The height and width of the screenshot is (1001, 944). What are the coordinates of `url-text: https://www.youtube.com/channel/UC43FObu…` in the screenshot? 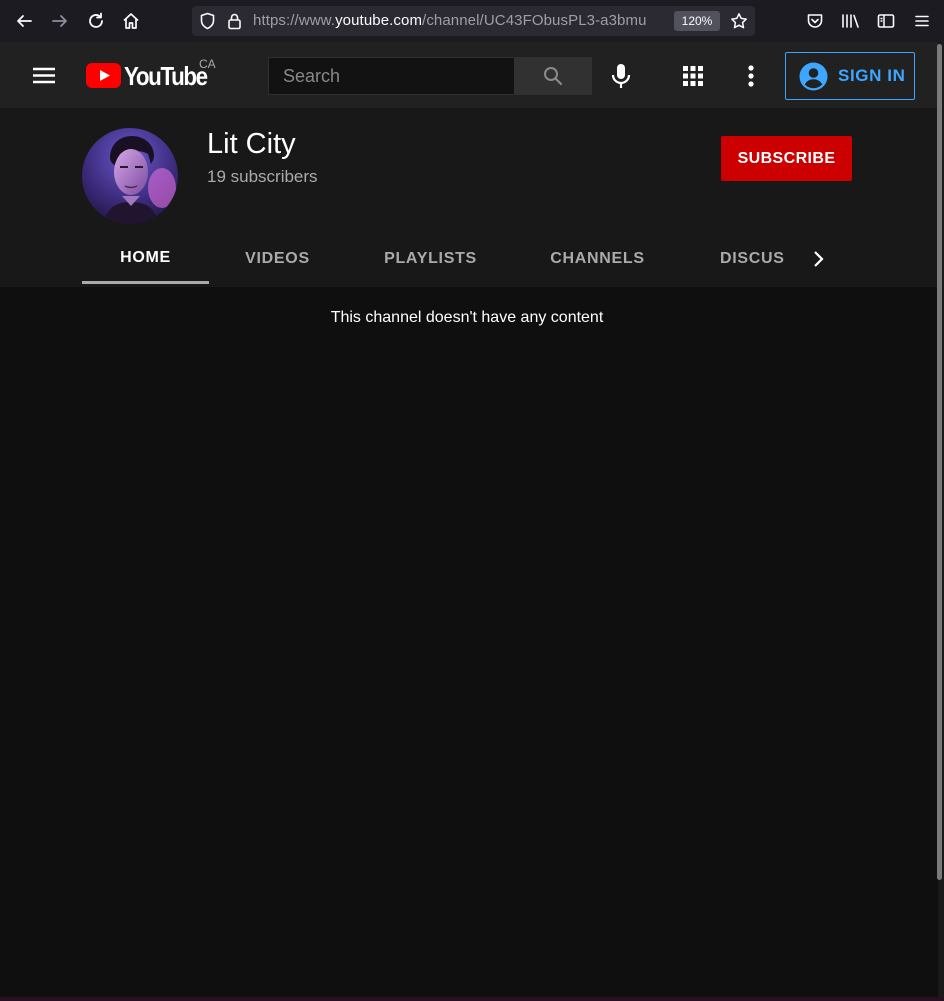 It's located at (458, 20).